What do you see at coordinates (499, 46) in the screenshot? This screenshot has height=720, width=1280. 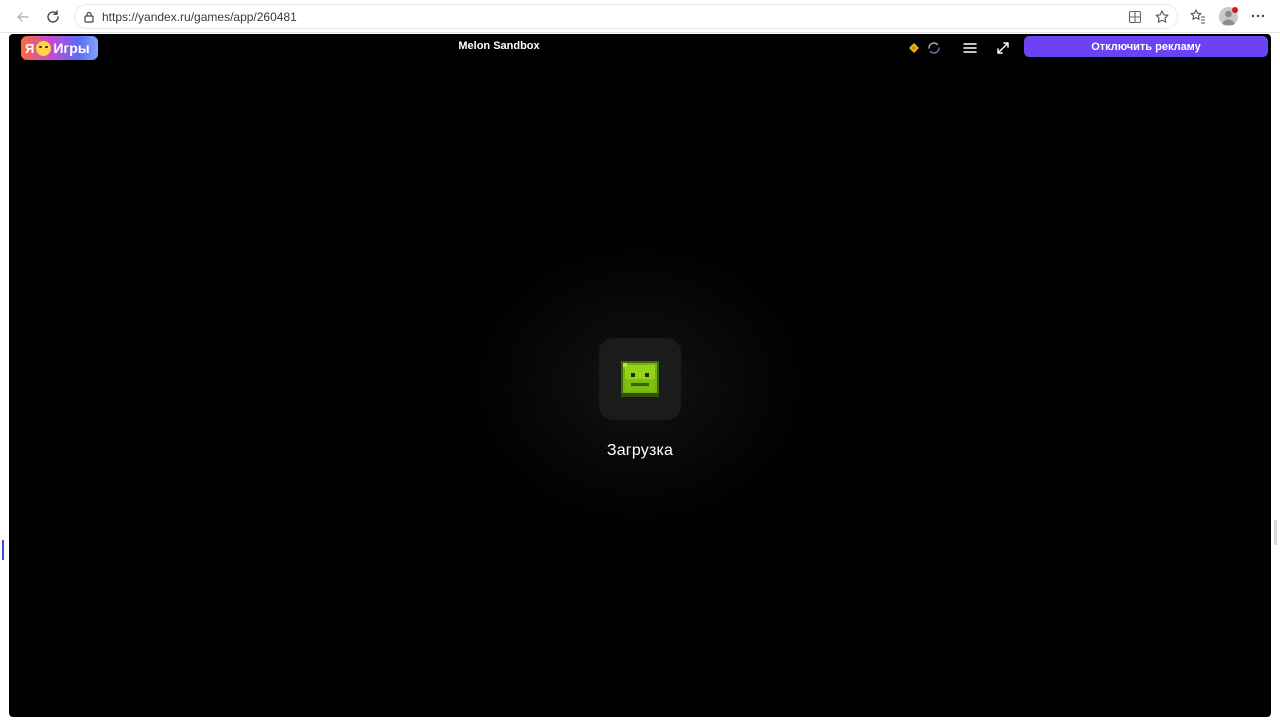 I see `game-title: Melon Sandbox` at bounding box center [499, 46].